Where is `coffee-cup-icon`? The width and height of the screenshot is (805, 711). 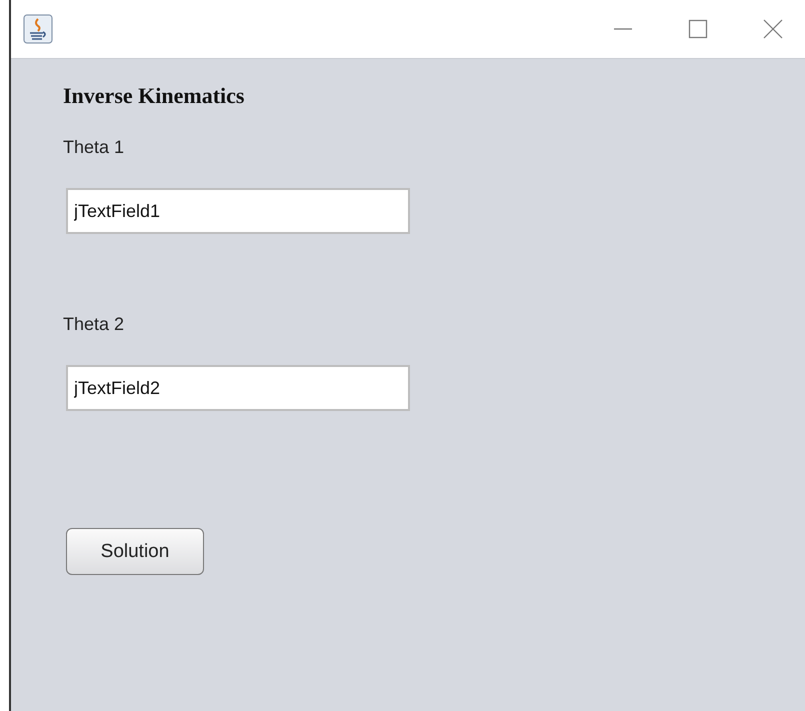 coffee-cup-icon is located at coordinates (38, 29).